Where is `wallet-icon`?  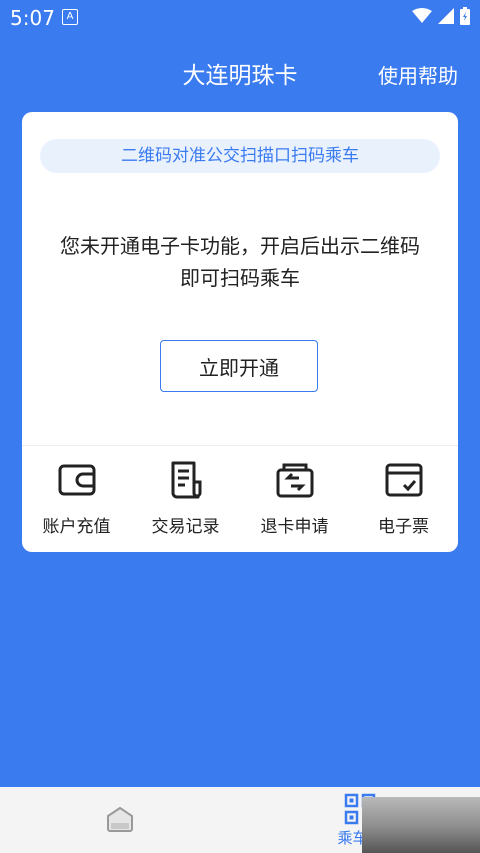 wallet-icon is located at coordinates (76, 480).